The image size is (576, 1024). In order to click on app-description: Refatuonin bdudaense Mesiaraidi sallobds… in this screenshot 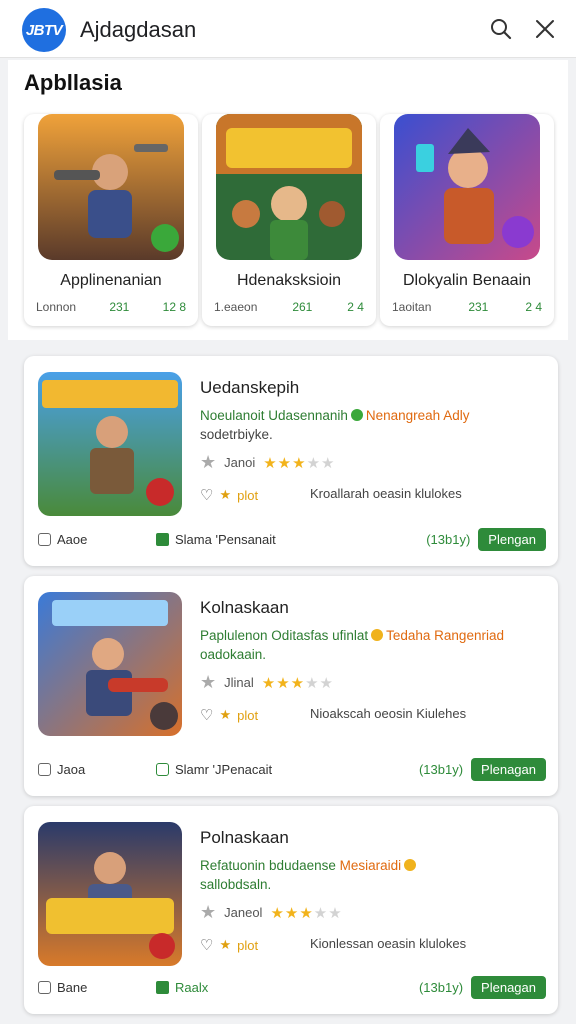, I will do `click(370, 875)`.